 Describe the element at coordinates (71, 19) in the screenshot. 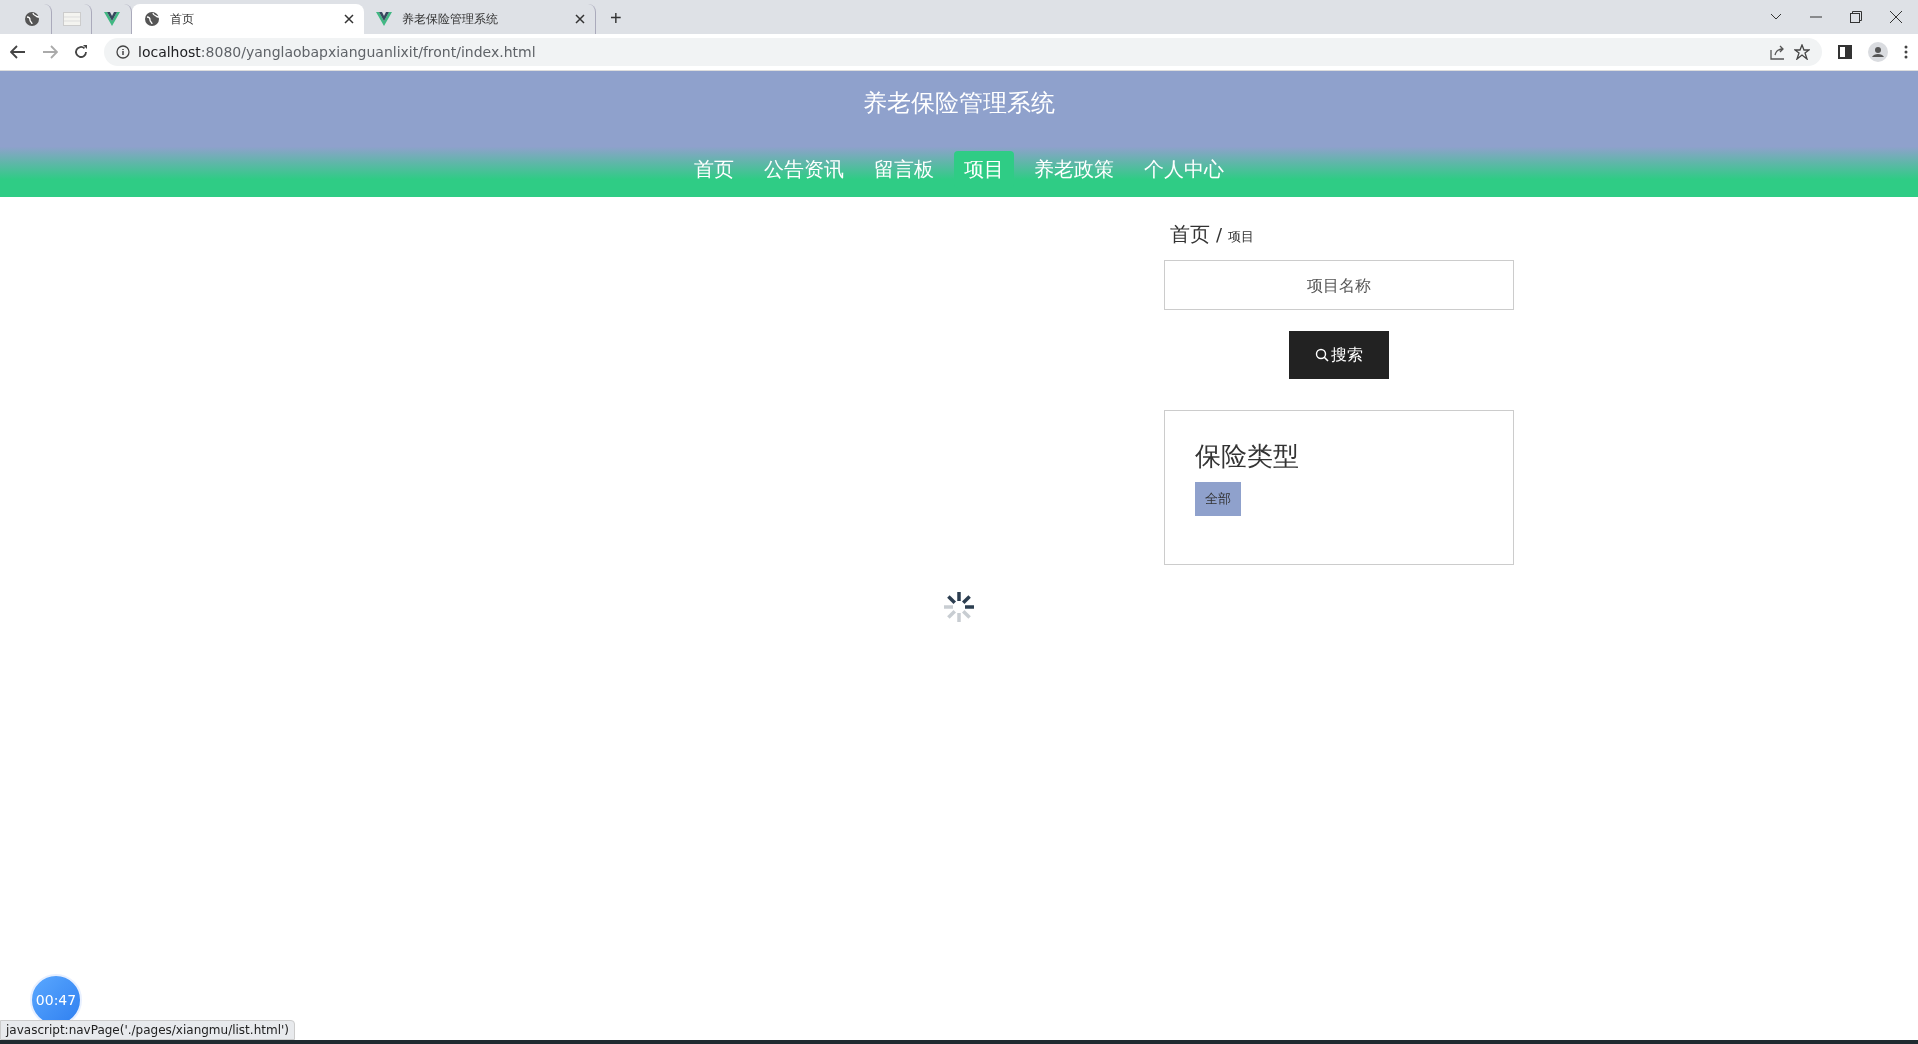

I see `sheet-icon` at that location.